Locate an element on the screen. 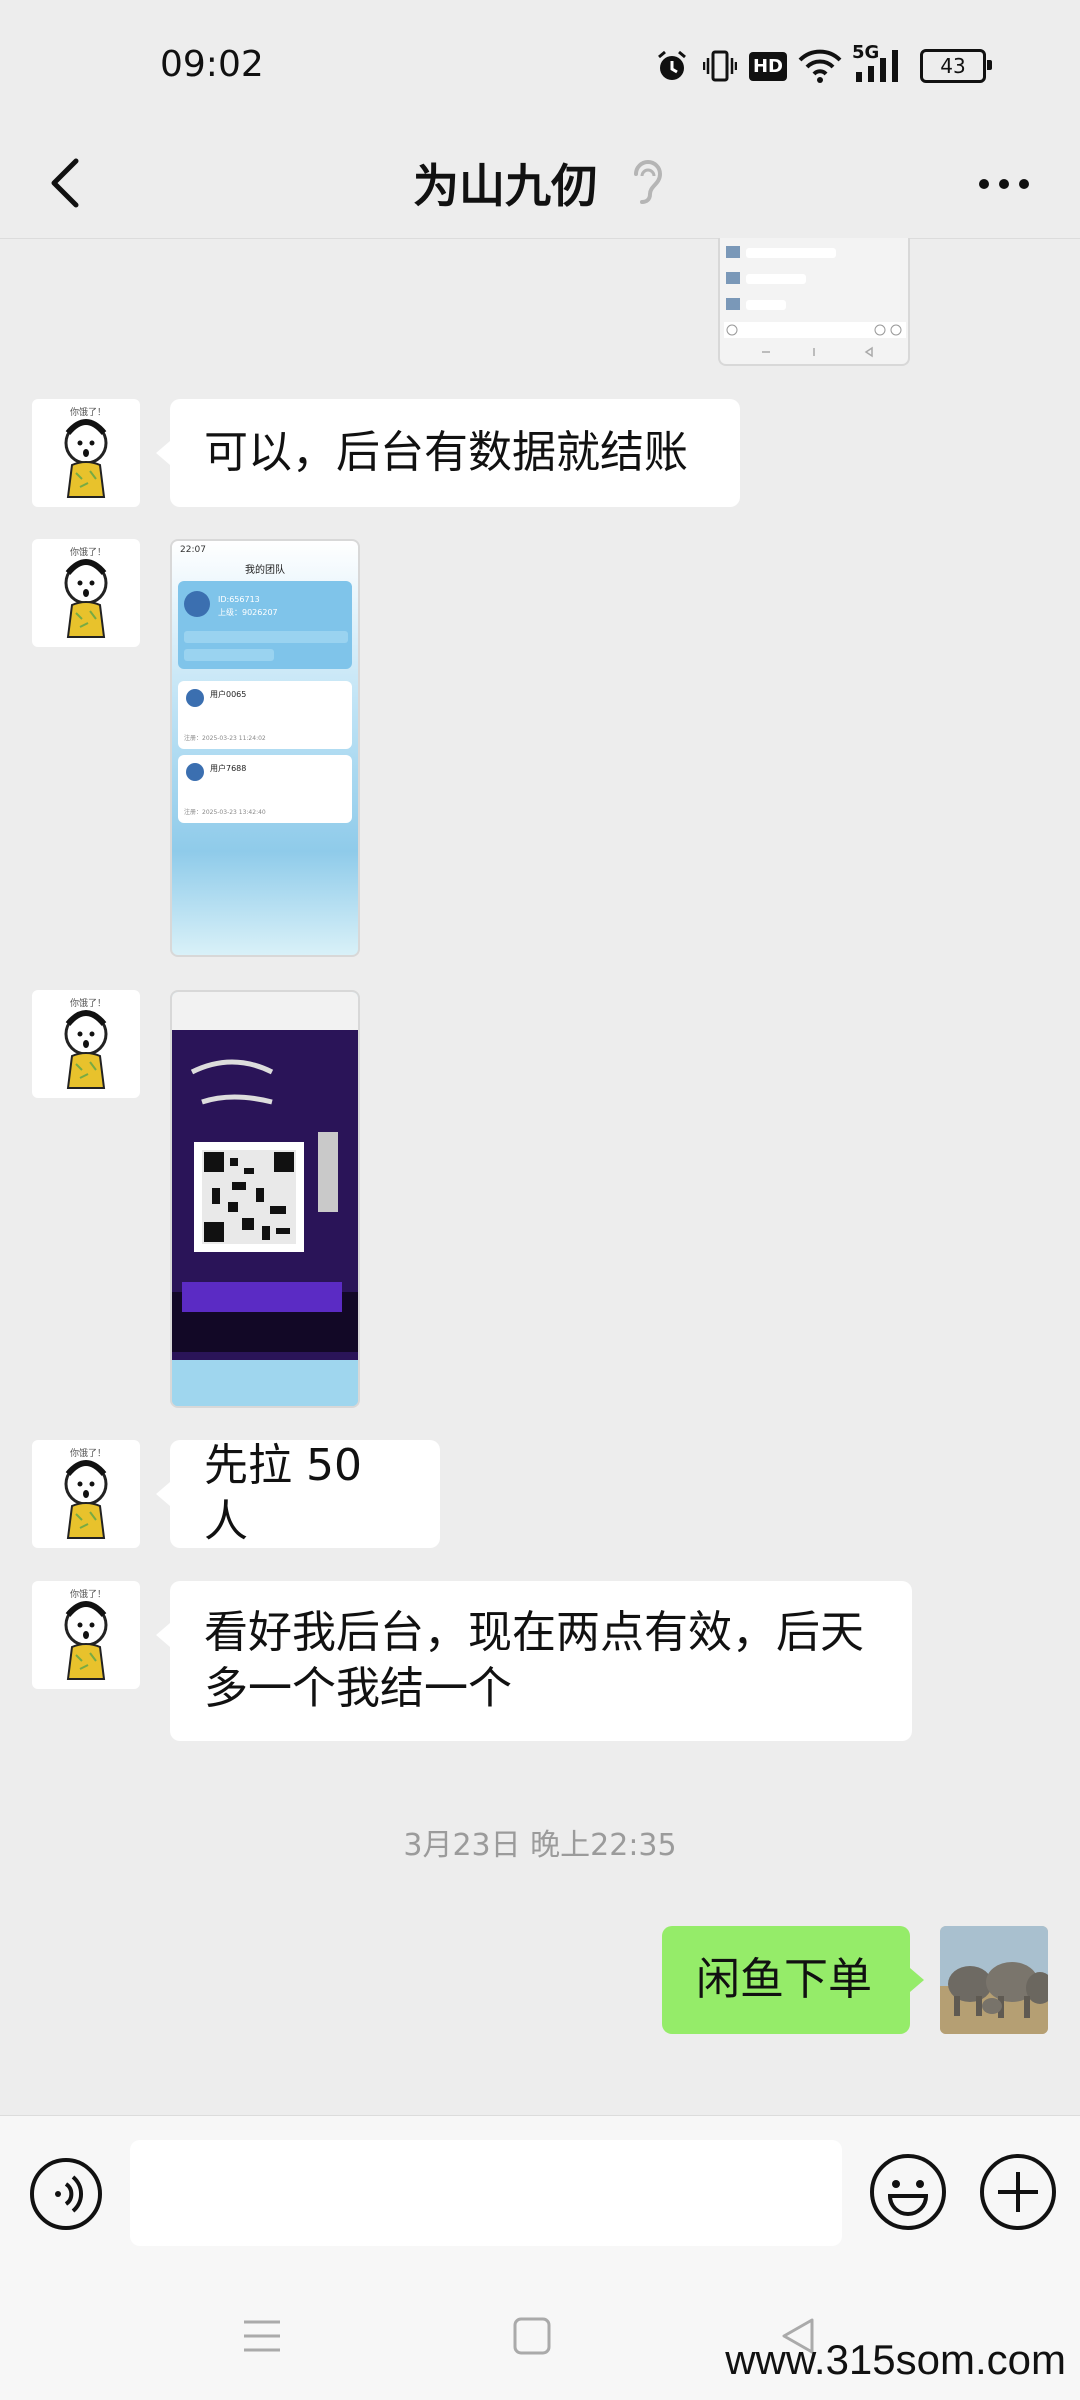 This screenshot has width=1080, height=2400. message-text: 先拉 50 人 is located at coordinates (283, 1493).